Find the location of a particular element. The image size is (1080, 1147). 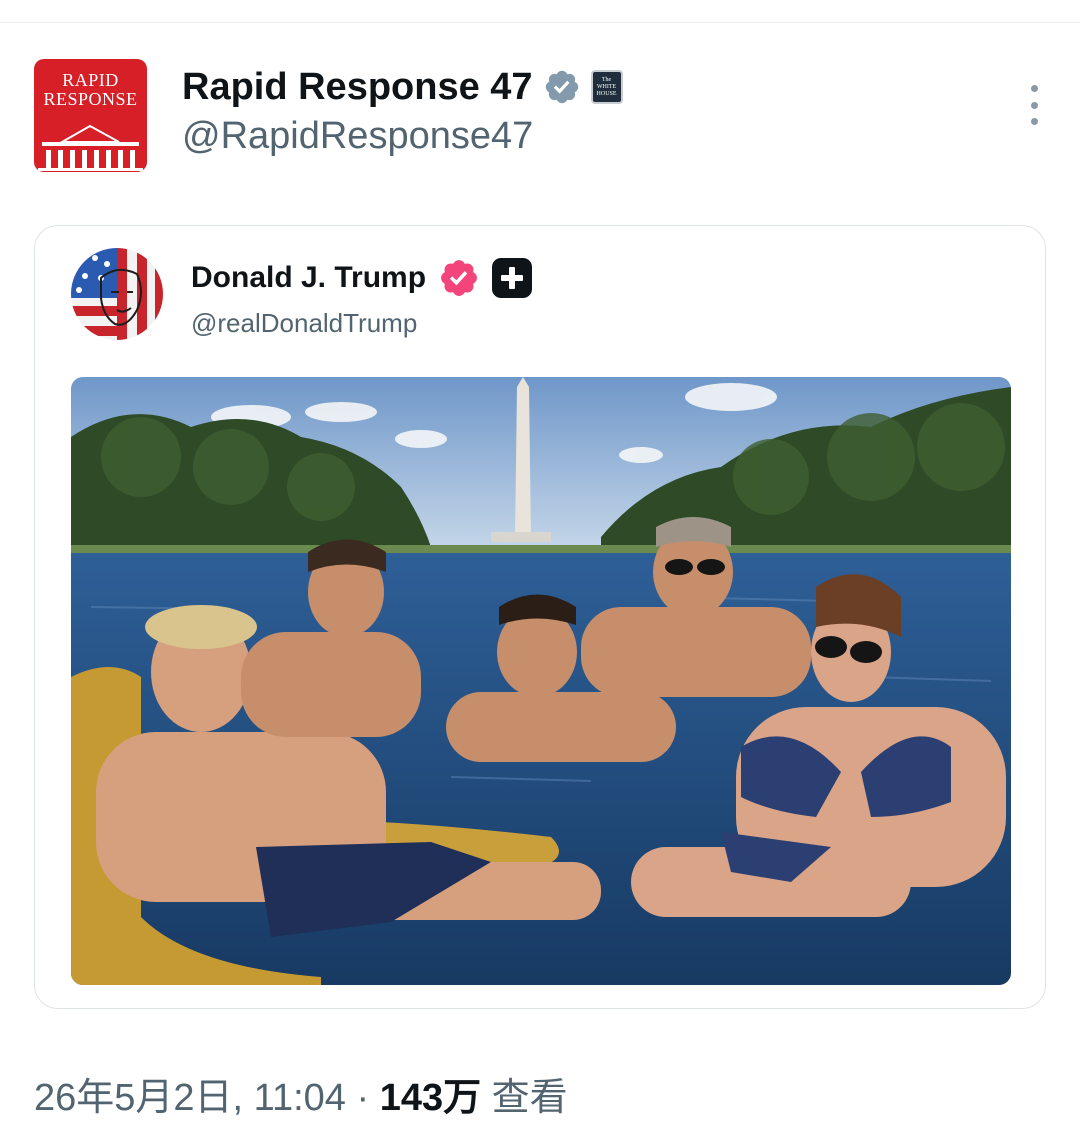

author-avatar: RAPID RESPONSE is located at coordinates (90, 115).